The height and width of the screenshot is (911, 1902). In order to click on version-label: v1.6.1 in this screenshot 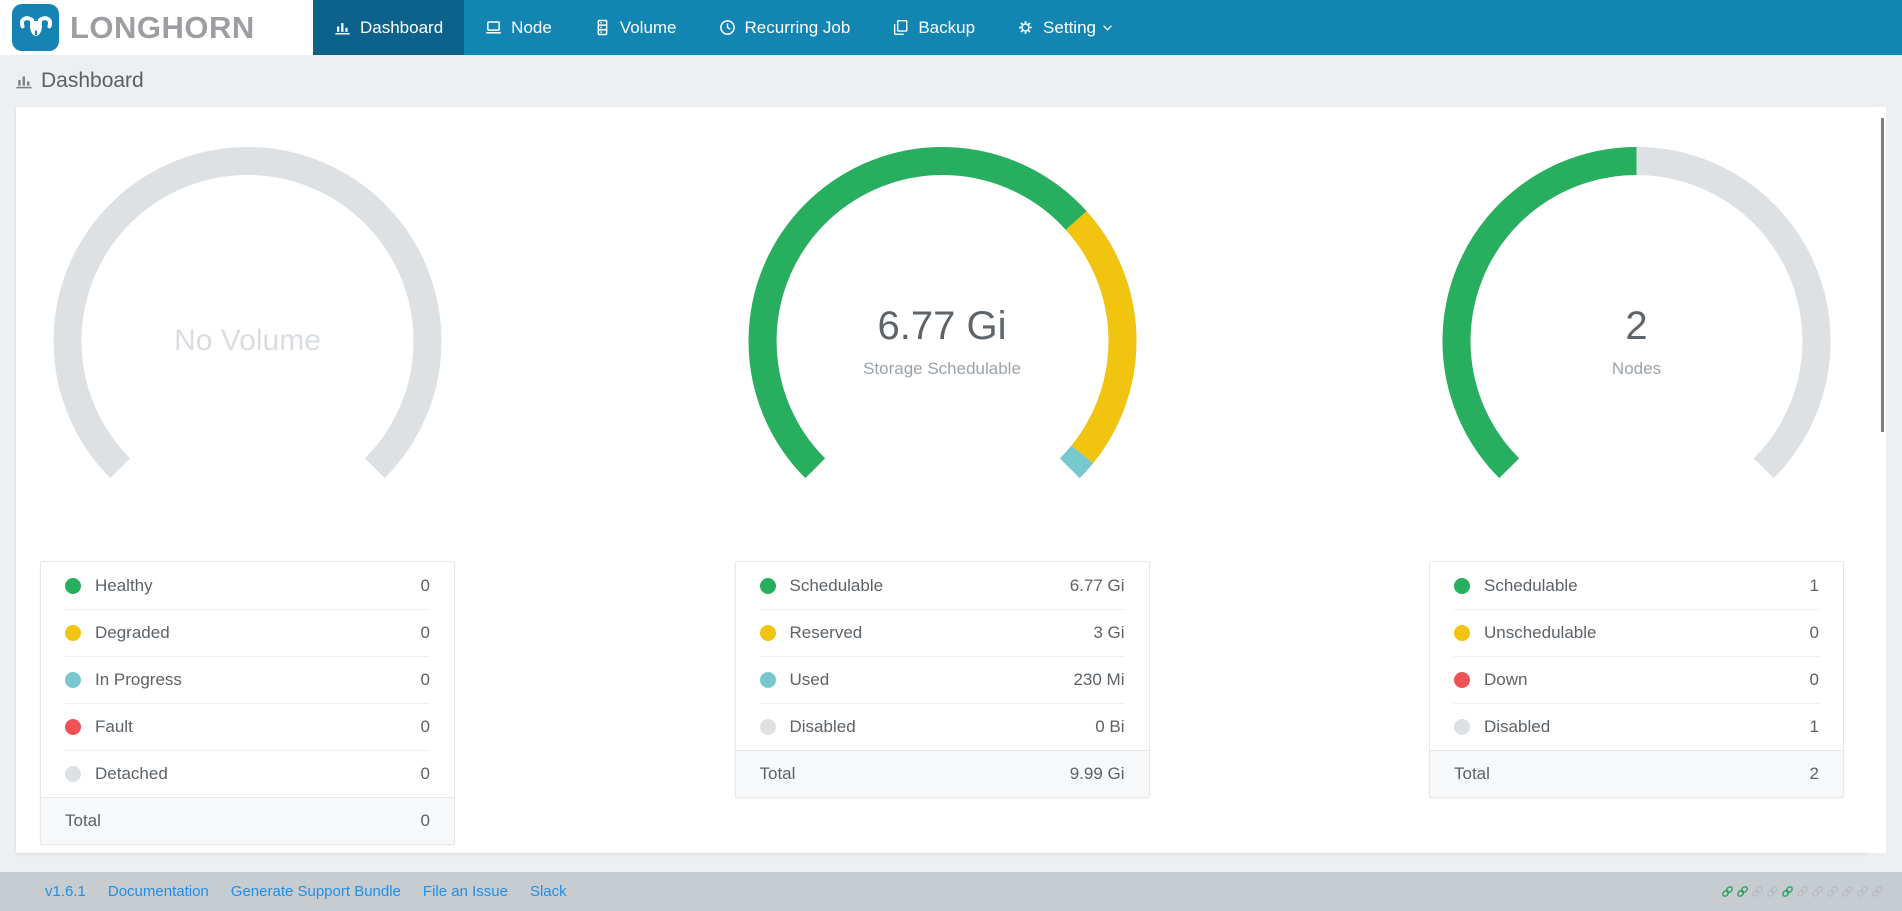, I will do `click(65, 891)`.